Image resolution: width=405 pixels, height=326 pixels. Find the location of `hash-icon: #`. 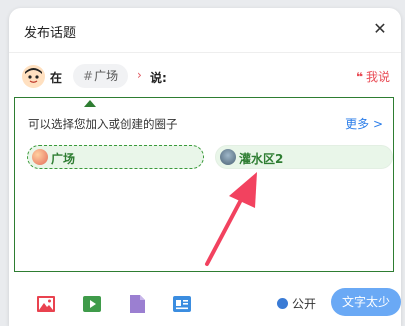

hash-icon: # is located at coordinates (88, 76).